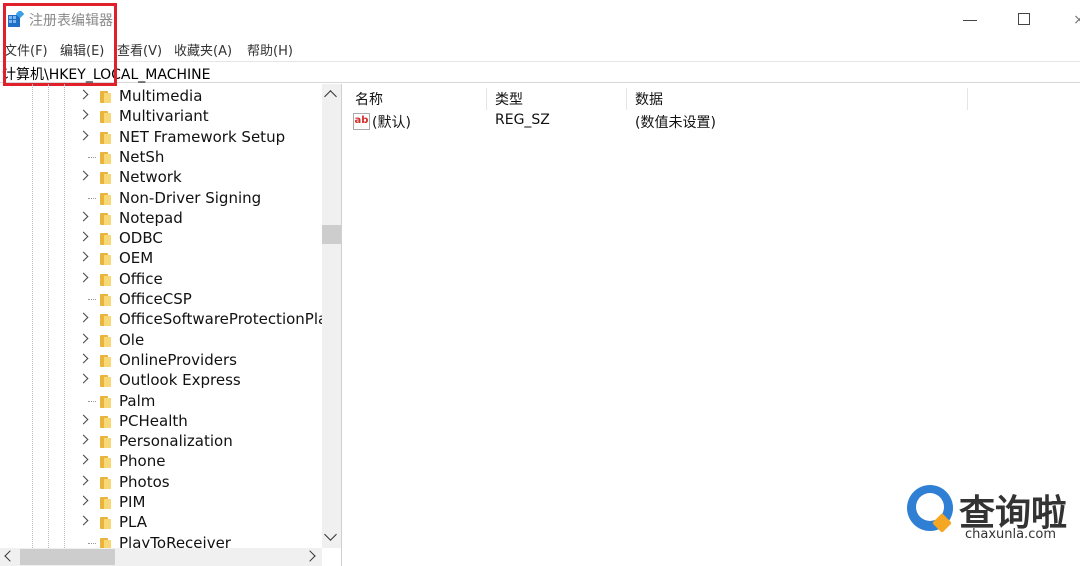 The image size is (1080, 566). Describe the element at coordinates (331, 234) in the screenshot. I see `scroll-thumb` at that location.